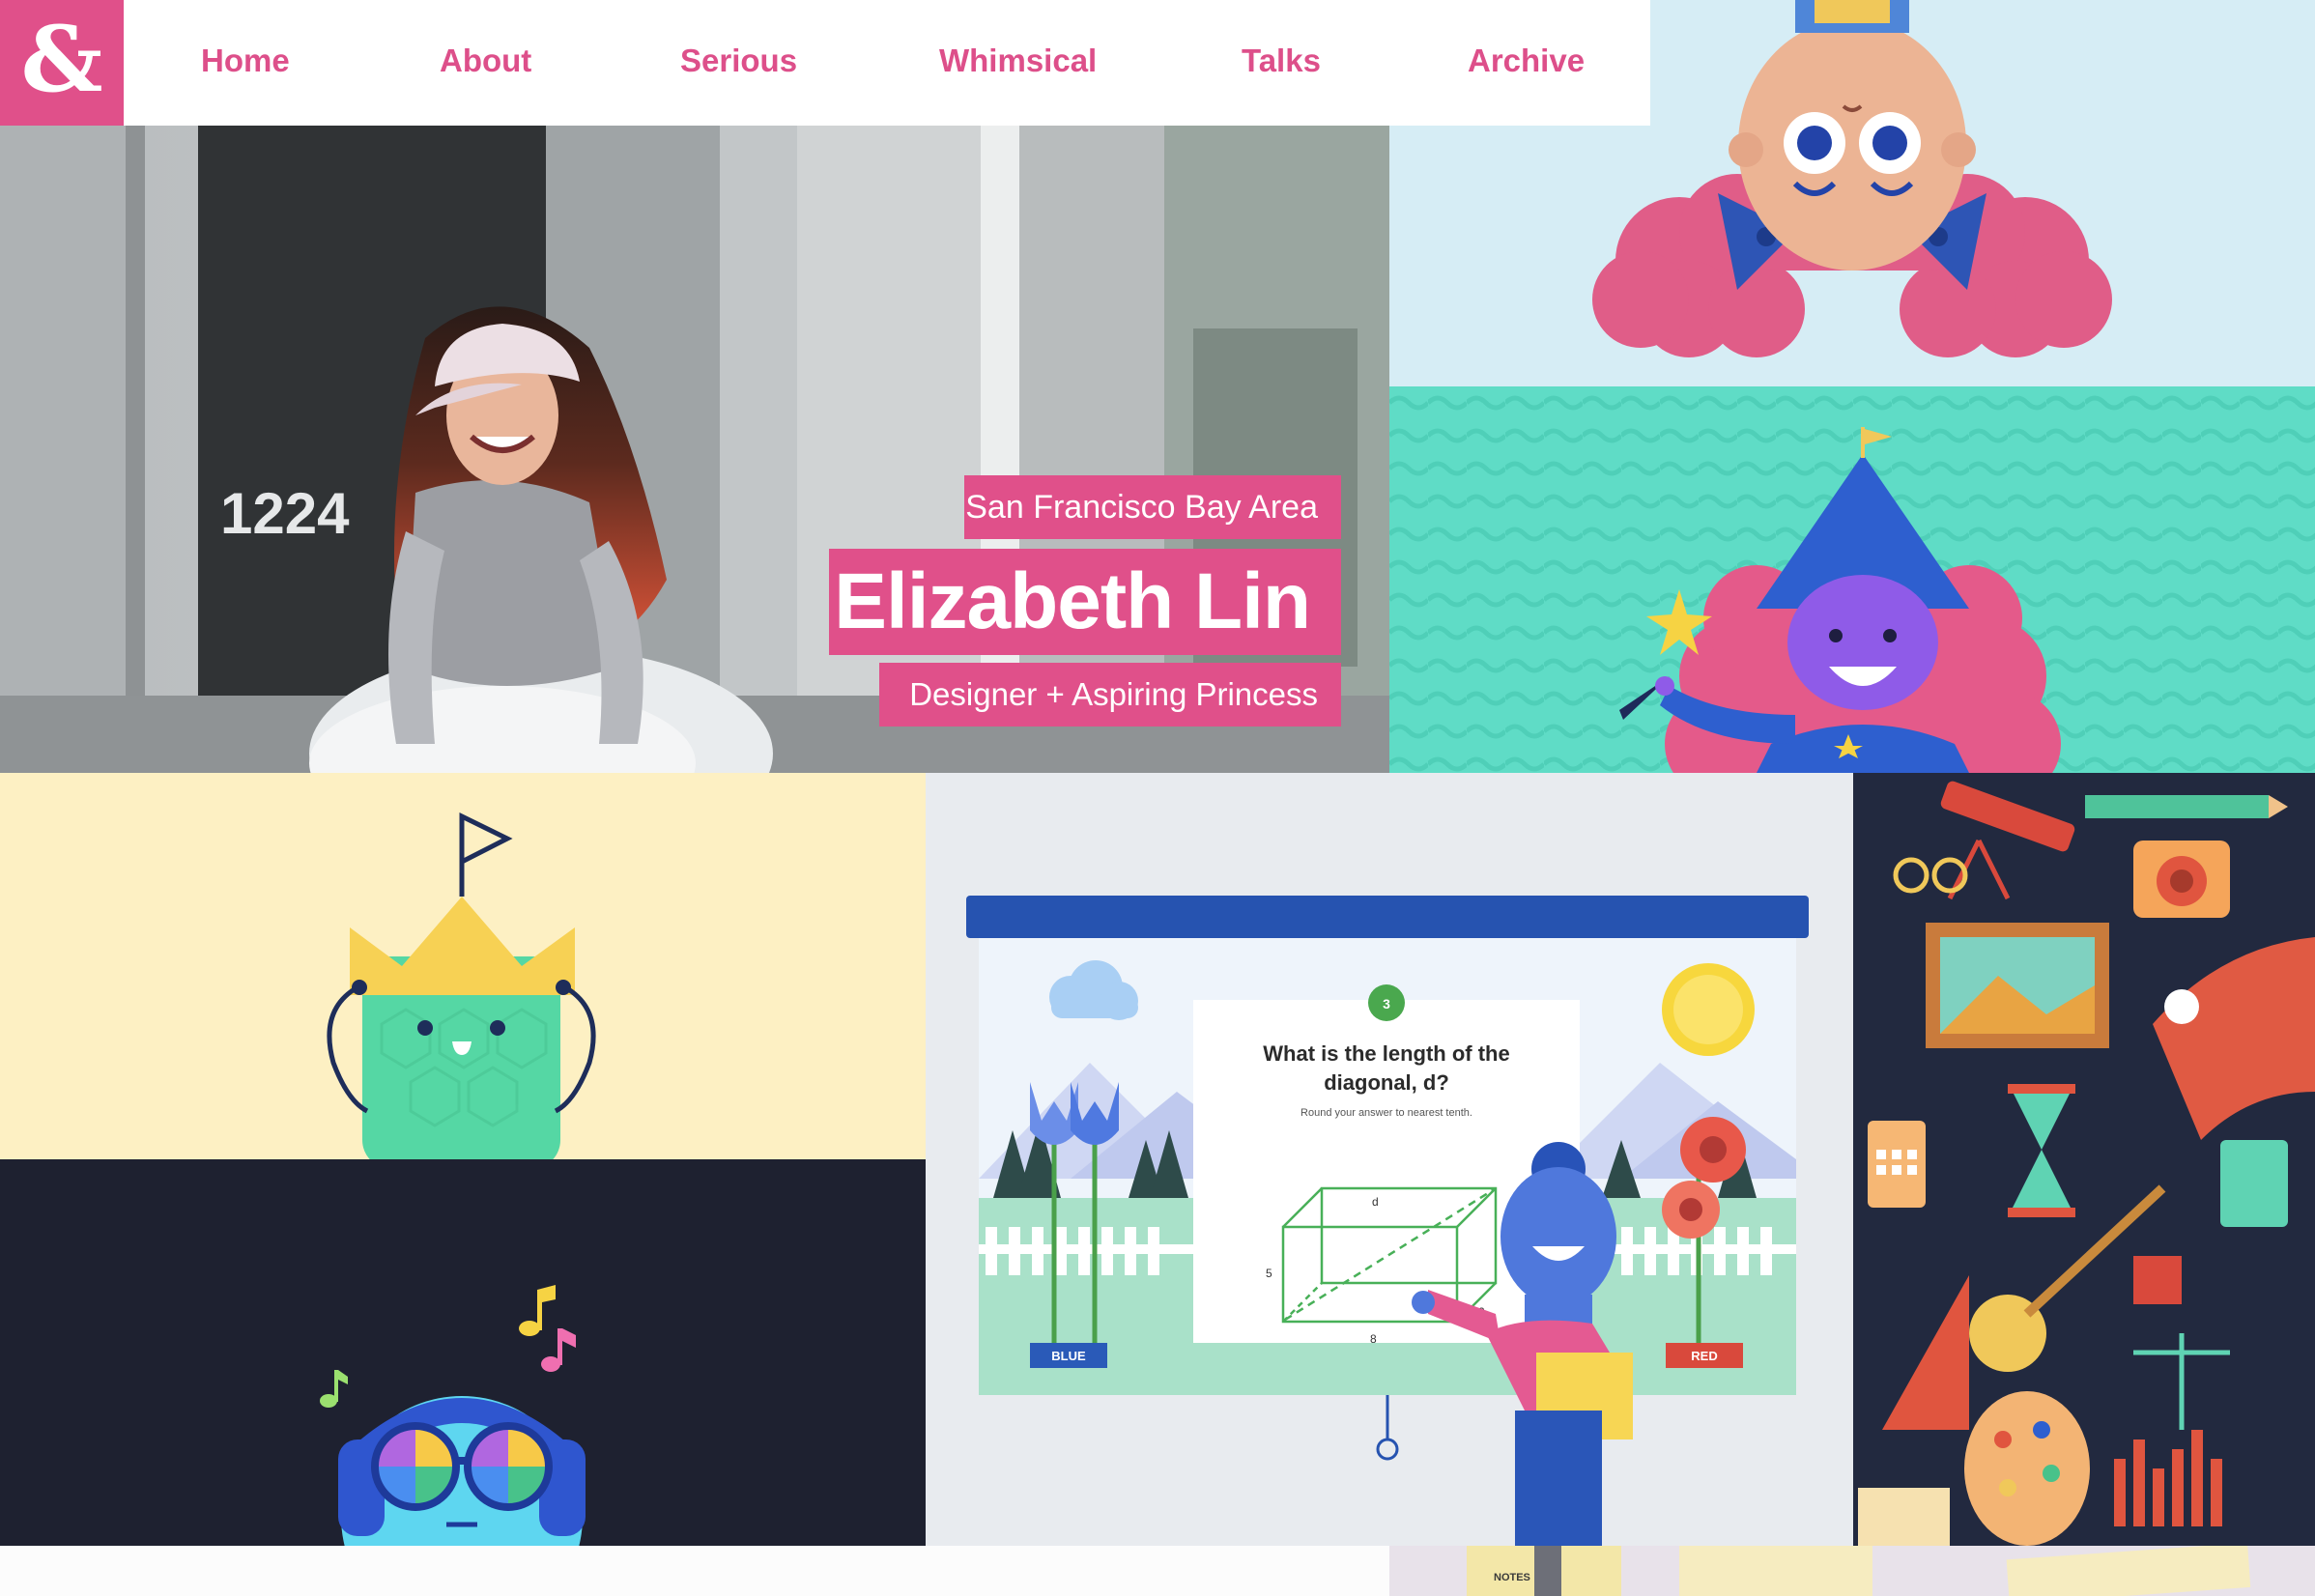  I want to click on wizard-illustration-tile, so click(1852, 579).